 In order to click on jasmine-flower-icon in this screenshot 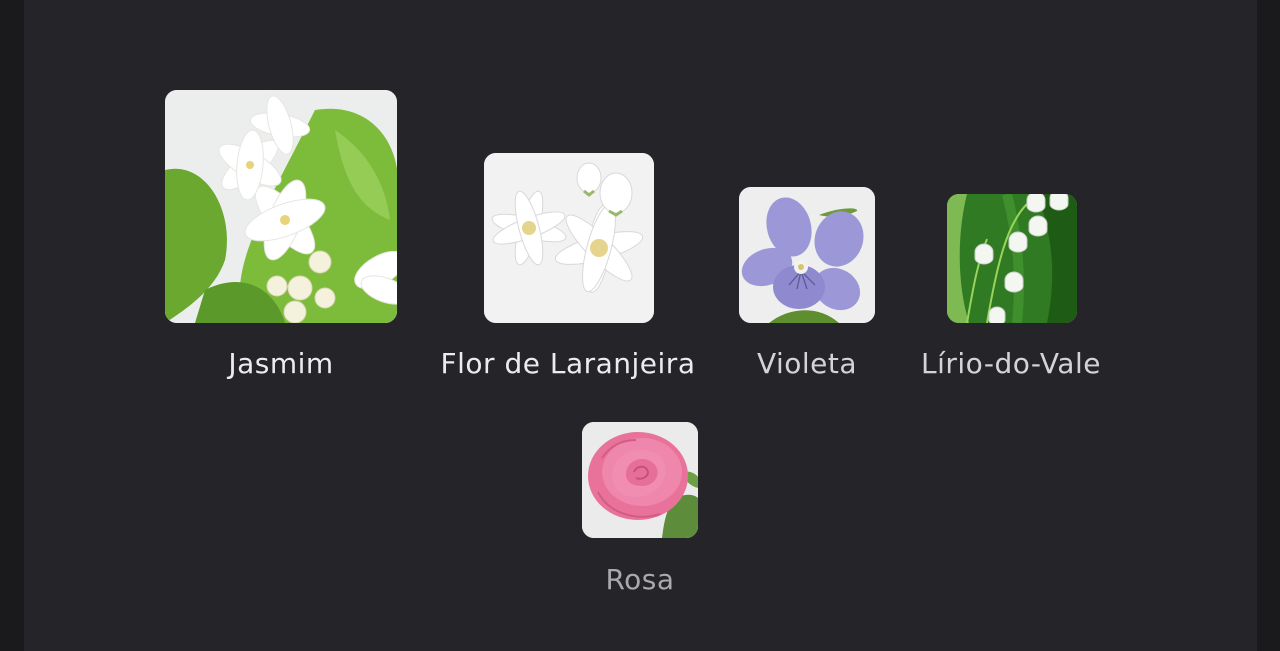, I will do `click(281, 206)`.